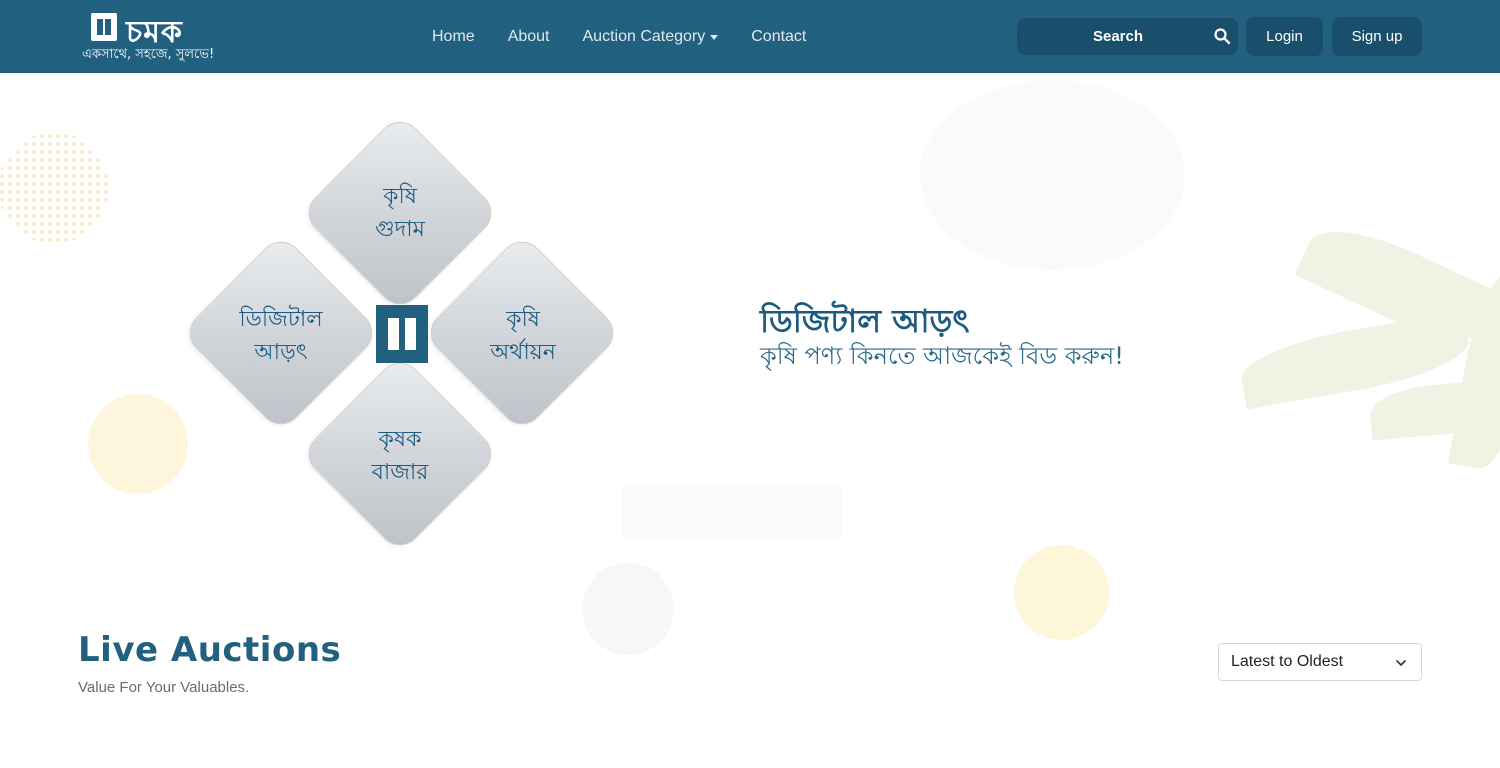 Image resolution: width=1500 pixels, height=768 pixels. What do you see at coordinates (1112, 36) in the screenshot?
I see `search-input` at bounding box center [1112, 36].